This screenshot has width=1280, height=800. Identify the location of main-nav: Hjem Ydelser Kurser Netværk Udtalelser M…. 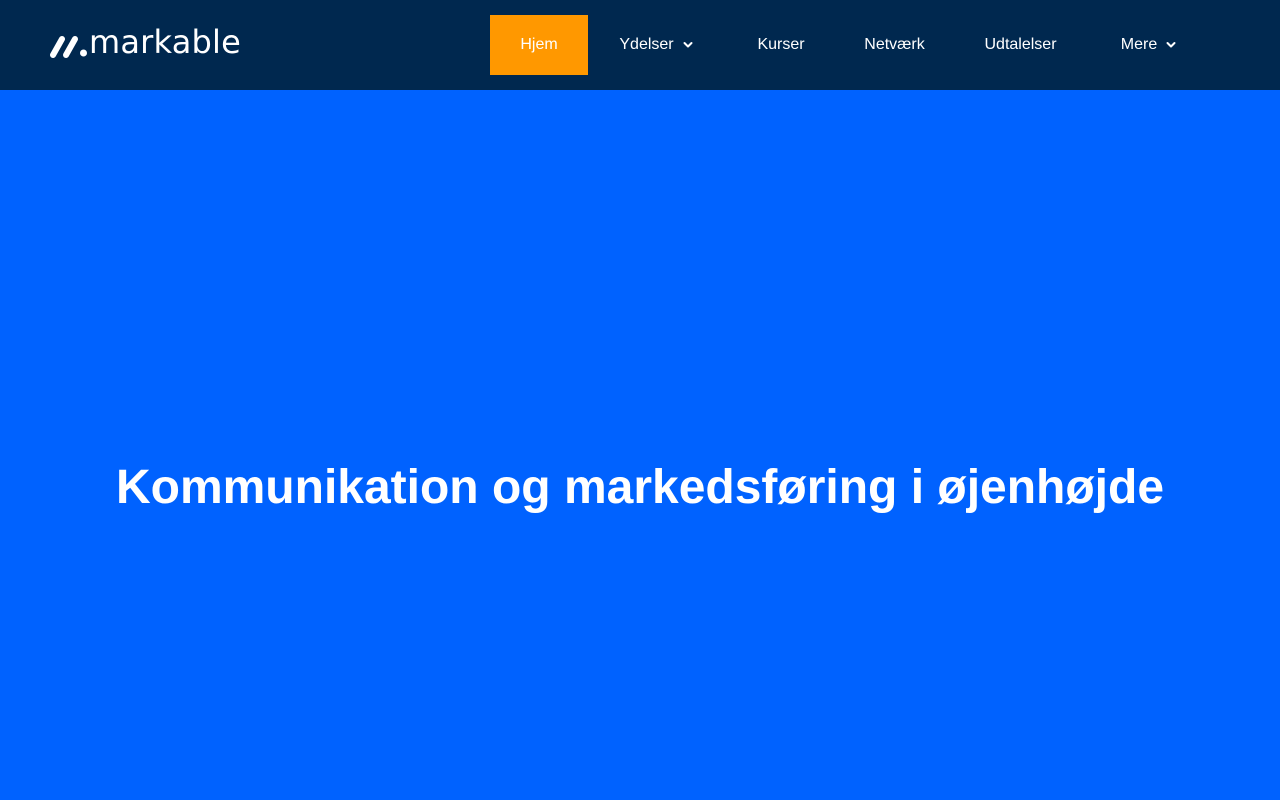
(849, 45).